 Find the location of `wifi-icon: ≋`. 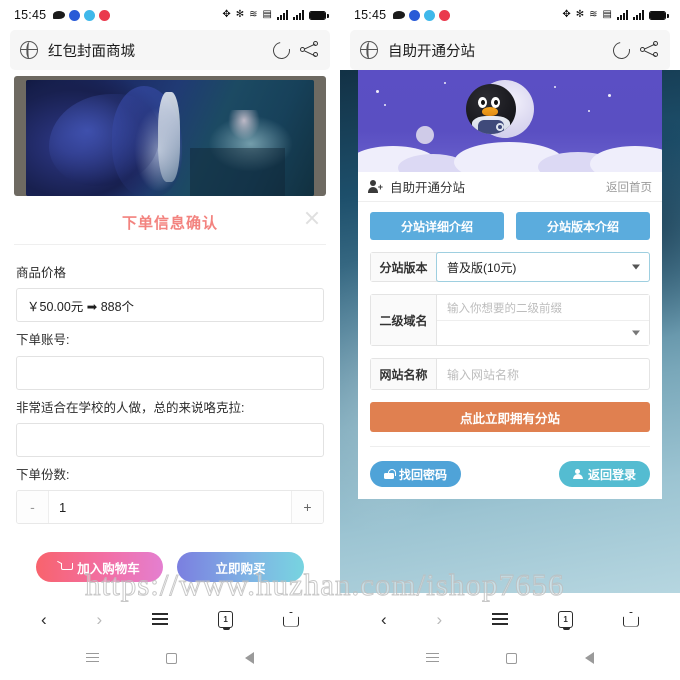

wifi-icon: ≋ is located at coordinates (593, 14).